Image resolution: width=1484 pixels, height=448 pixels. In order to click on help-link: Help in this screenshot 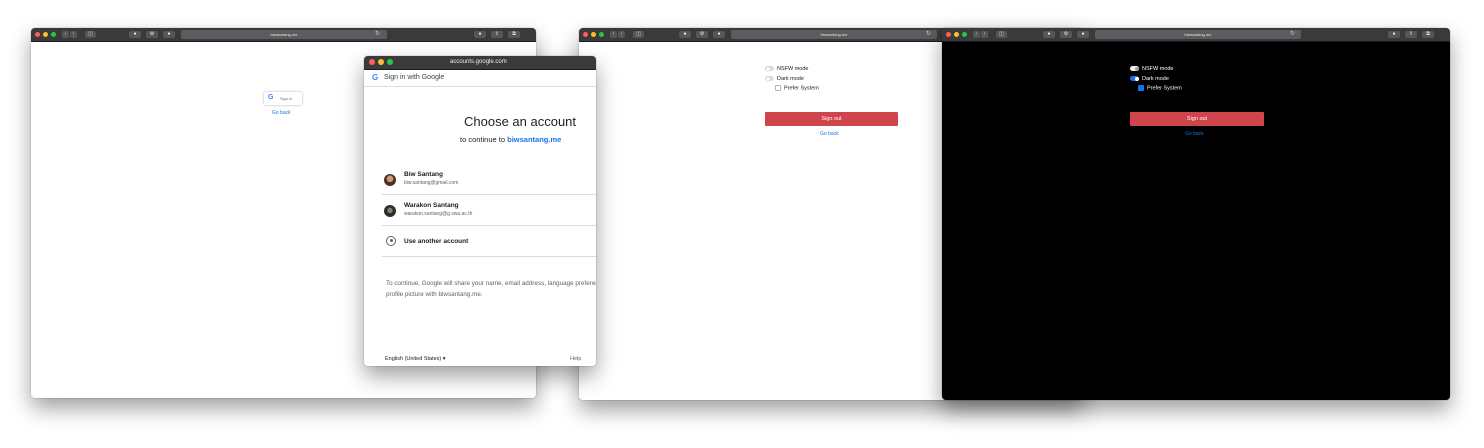, I will do `click(575, 359)`.